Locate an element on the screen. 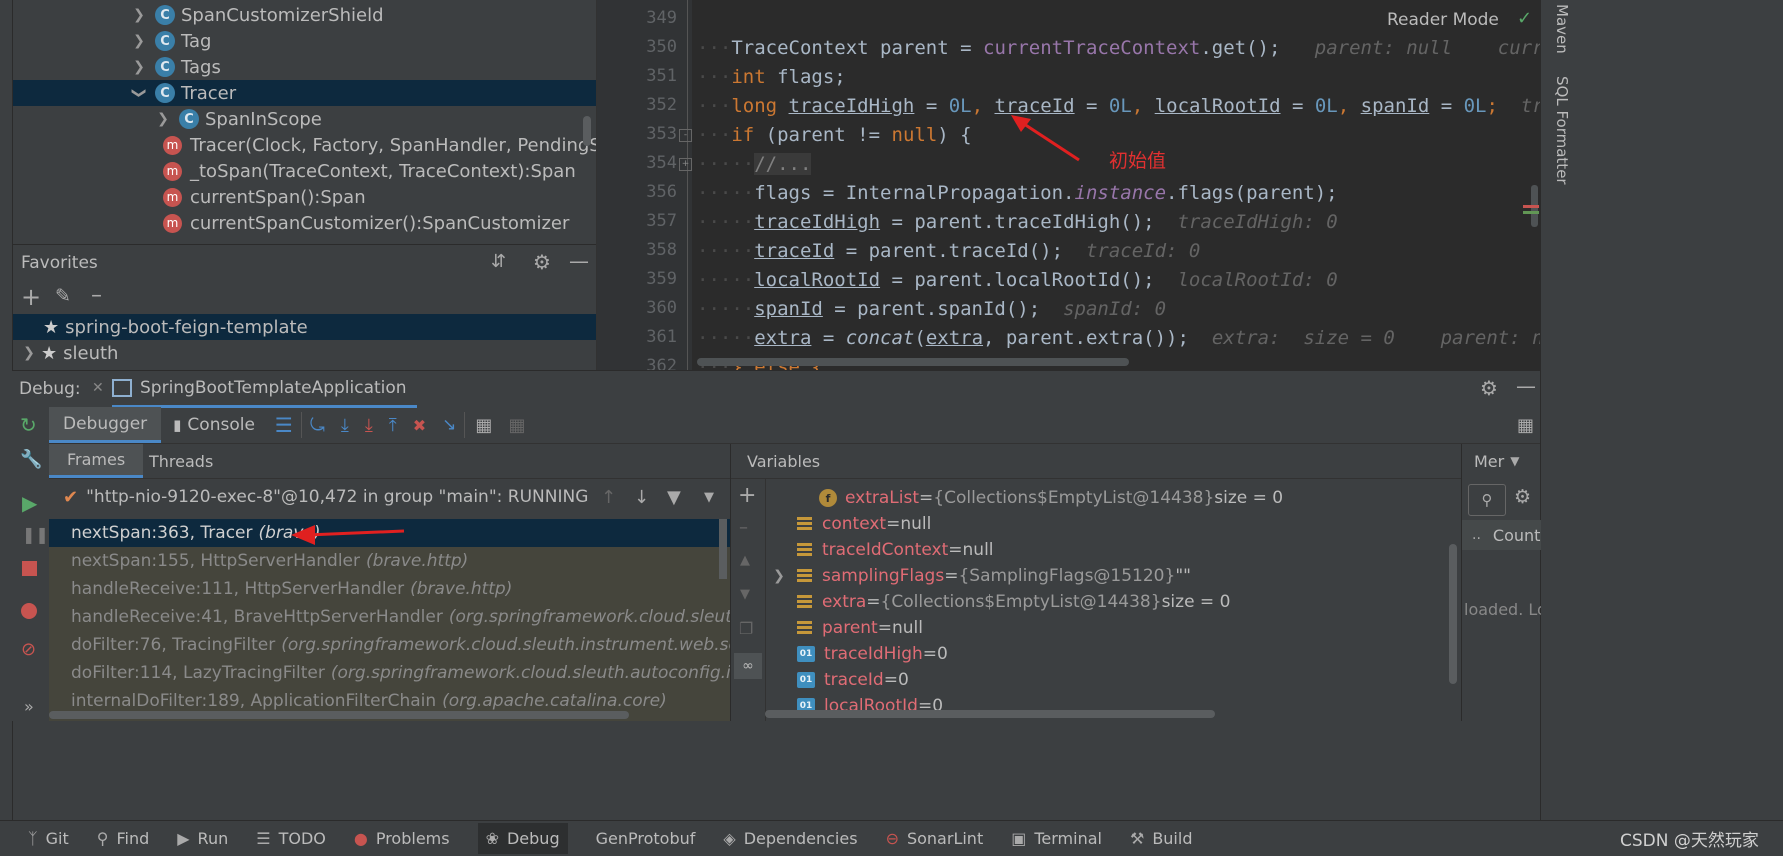 This screenshot has width=1783, height=856. force-step-into-icon: ⤓ is located at coordinates (369, 425).